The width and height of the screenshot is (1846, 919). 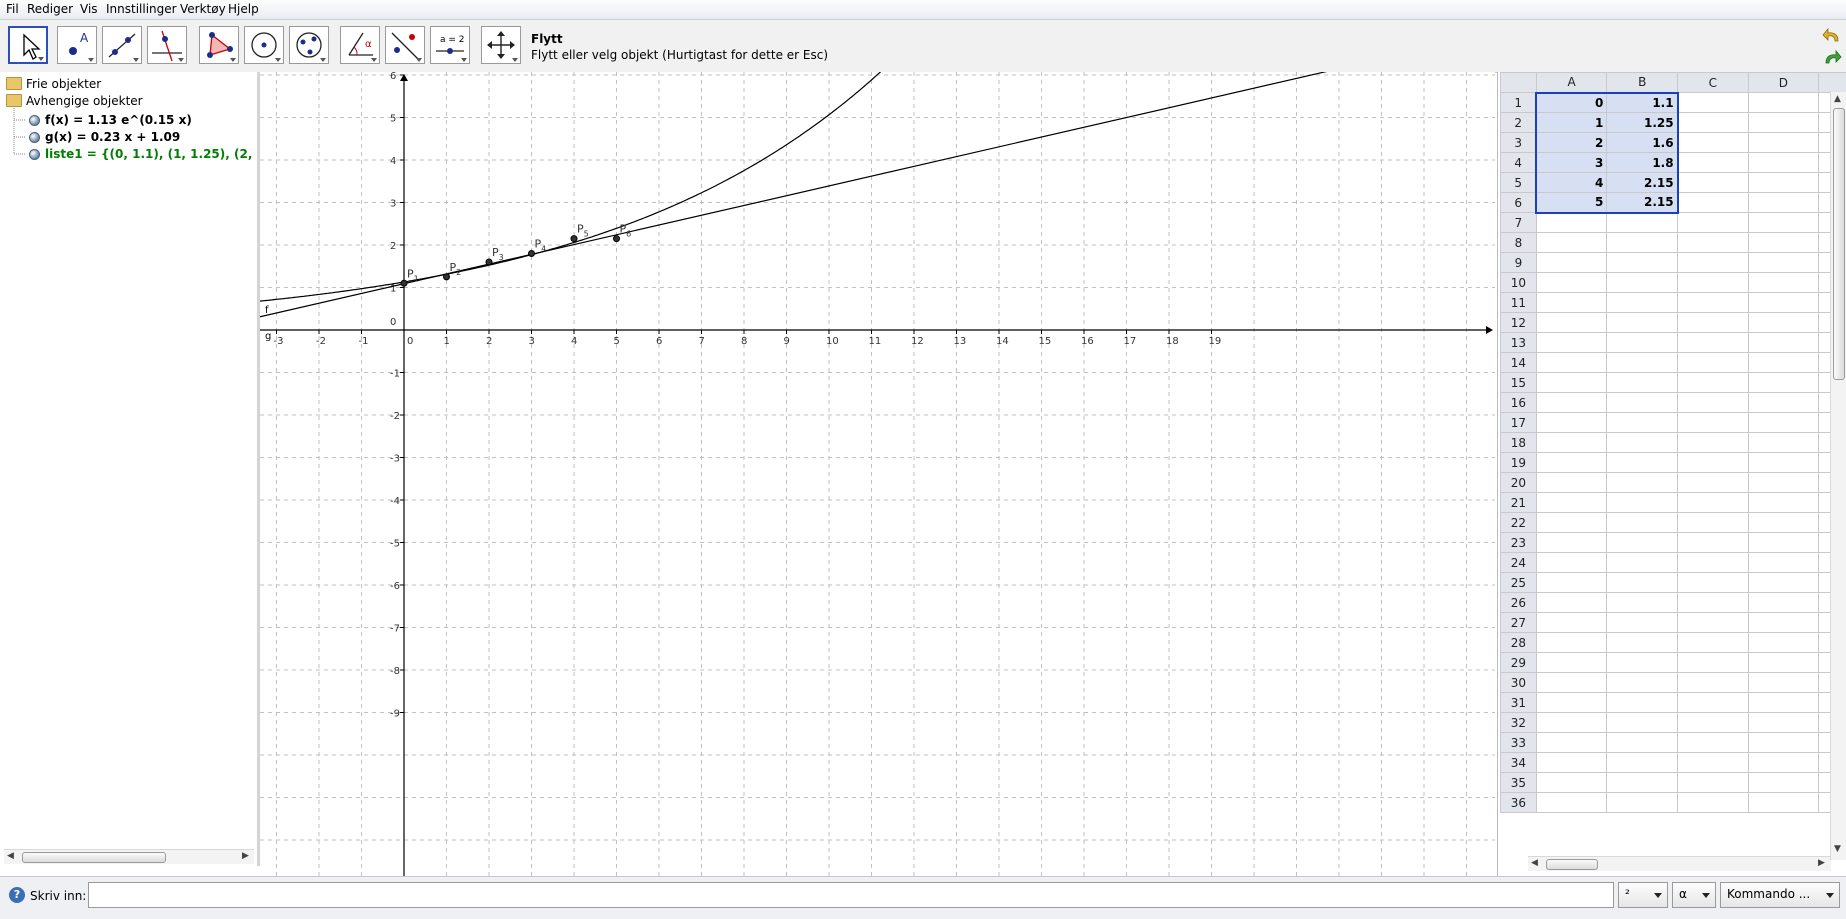 What do you see at coordinates (1571, 203) in the screenshot?
I see `spreadsheet-cell: 5` at bounding box center [1571, 203].